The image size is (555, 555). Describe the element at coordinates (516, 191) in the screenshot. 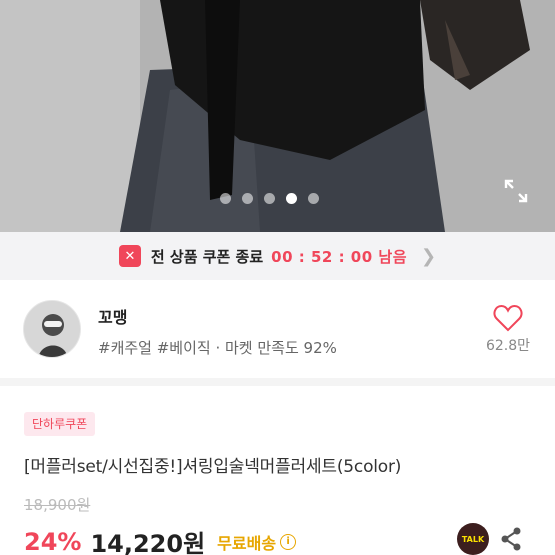

I see `expand-icon` at that location.